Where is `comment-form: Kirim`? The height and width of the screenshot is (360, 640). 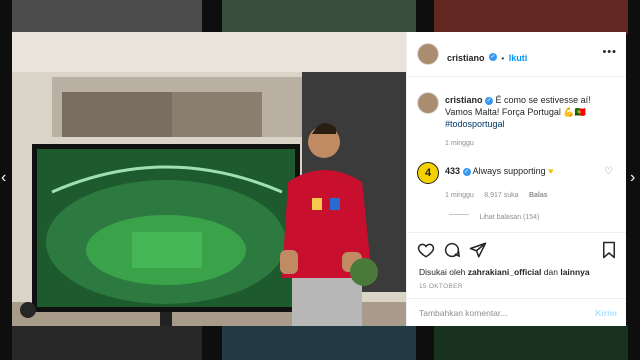
comment-form: Kirim is located at coordinates (516, 312).